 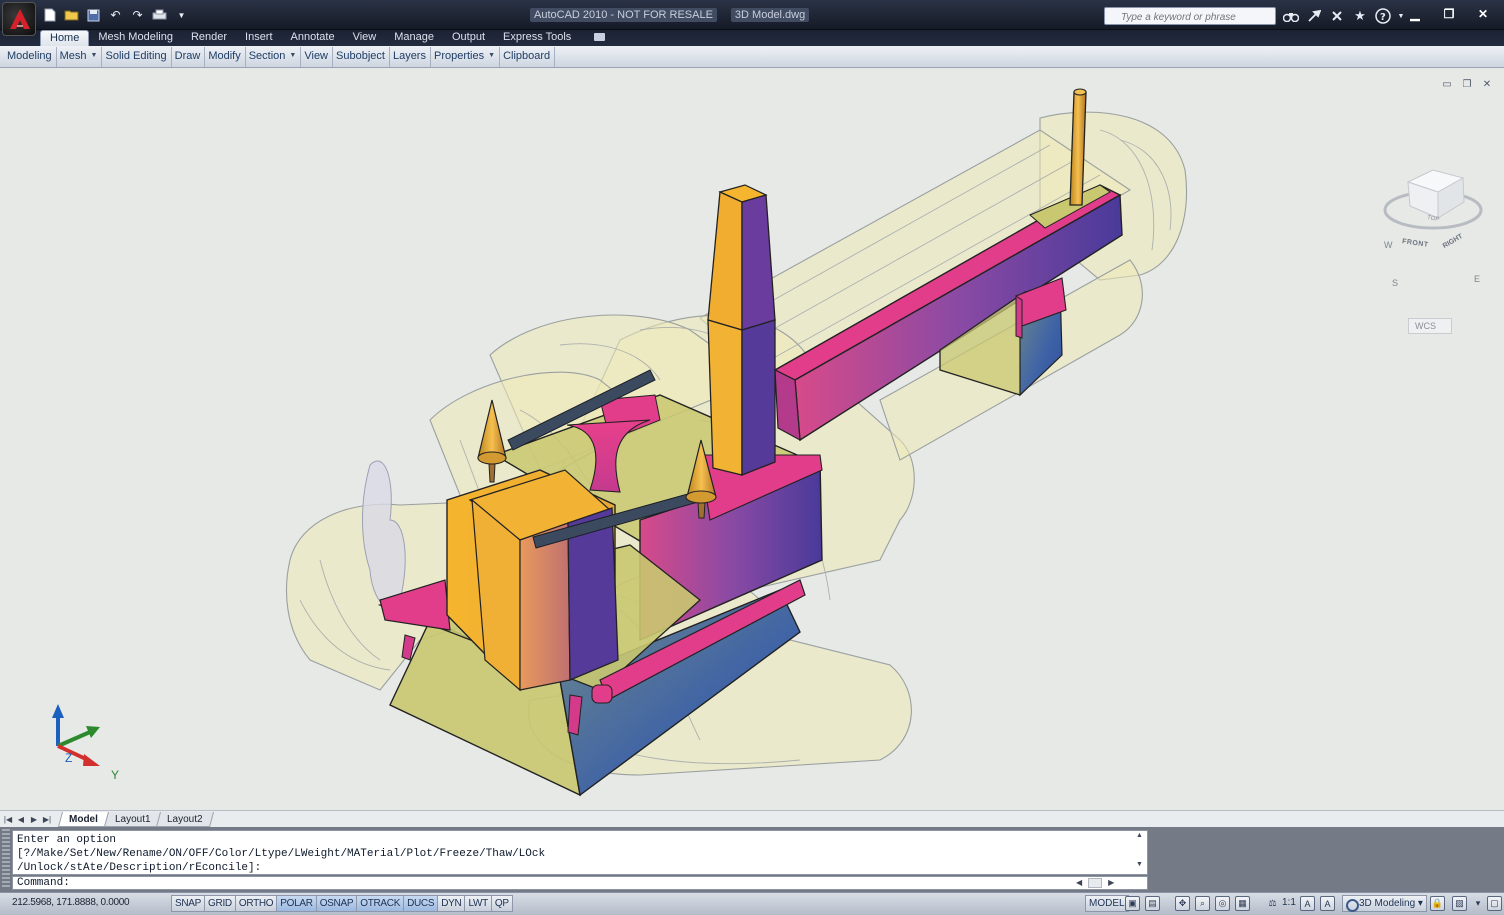 What do you see at coordinates (313, 38) in the screenshot?
I see `tab-annotate: Annotate` at bounding box center [313, 38].